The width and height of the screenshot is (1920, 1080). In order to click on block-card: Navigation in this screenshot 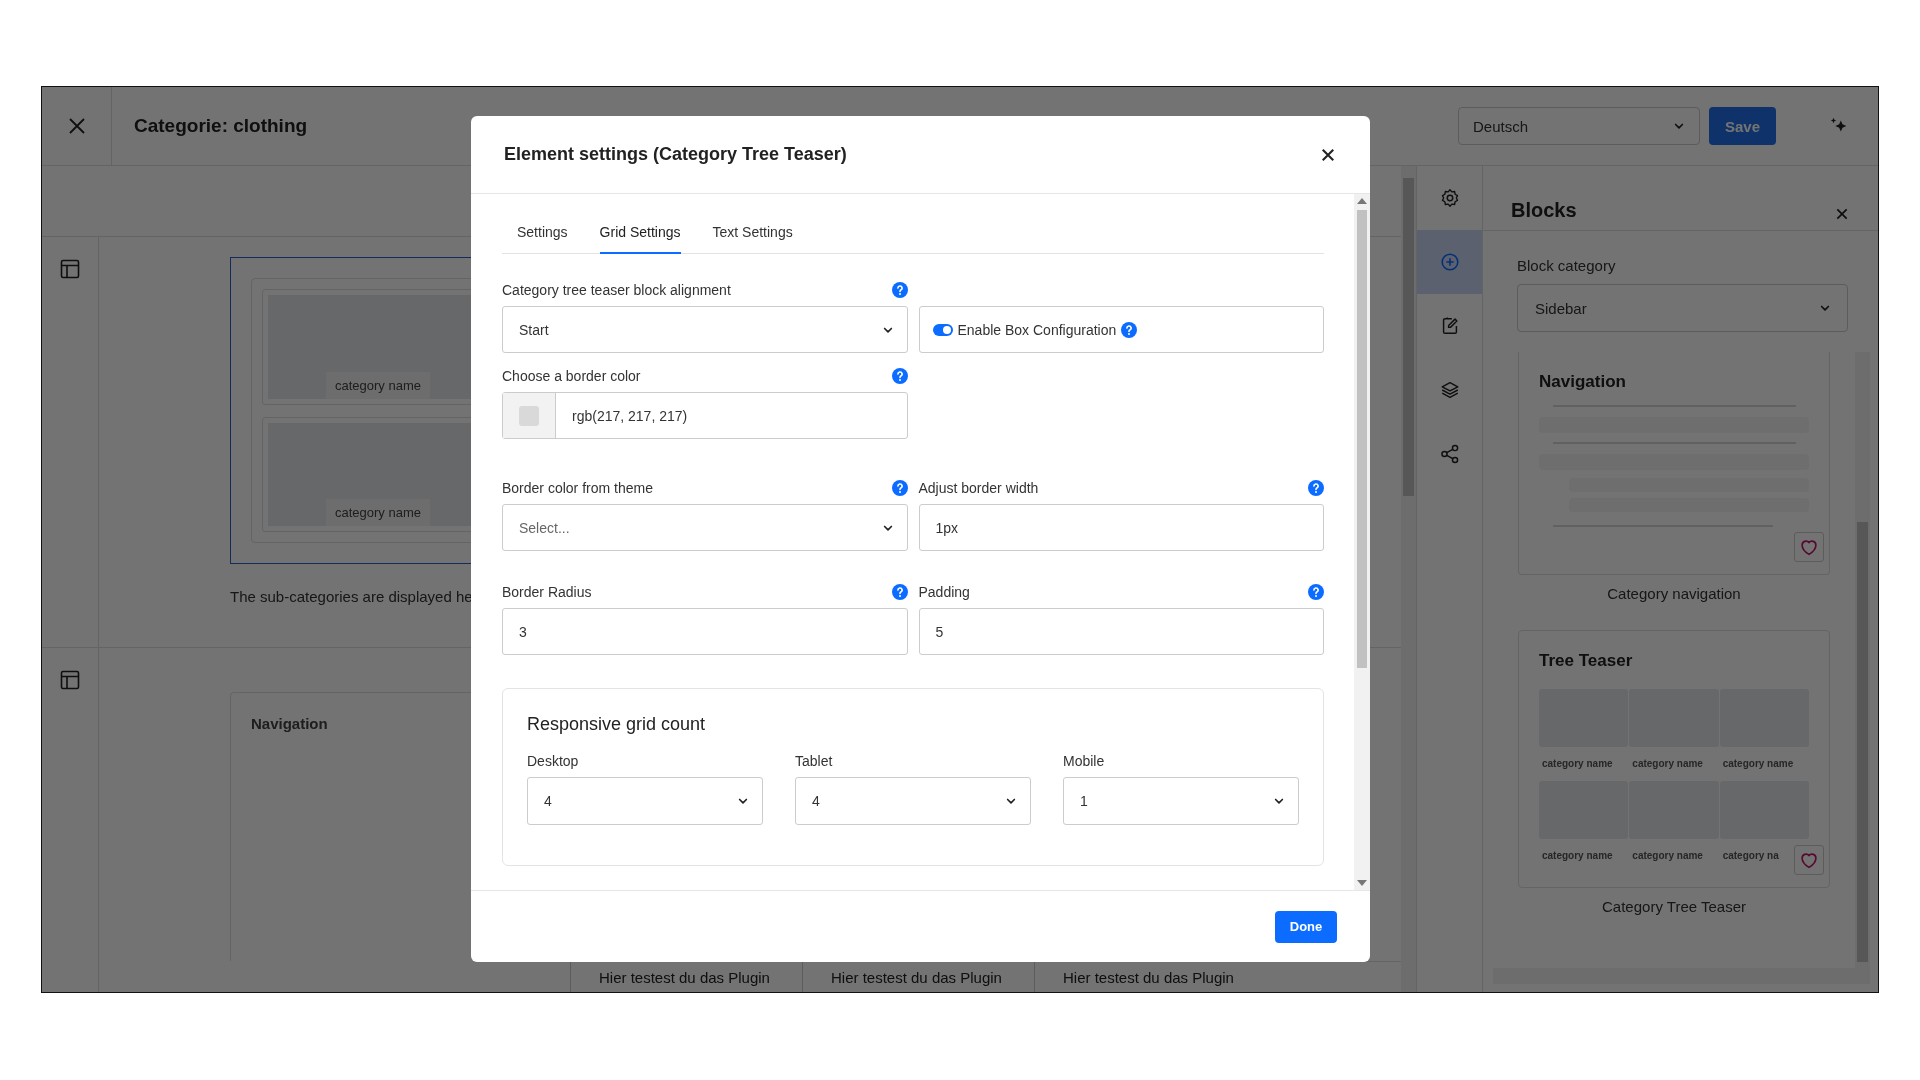, I will do `click(1674, 463)`.